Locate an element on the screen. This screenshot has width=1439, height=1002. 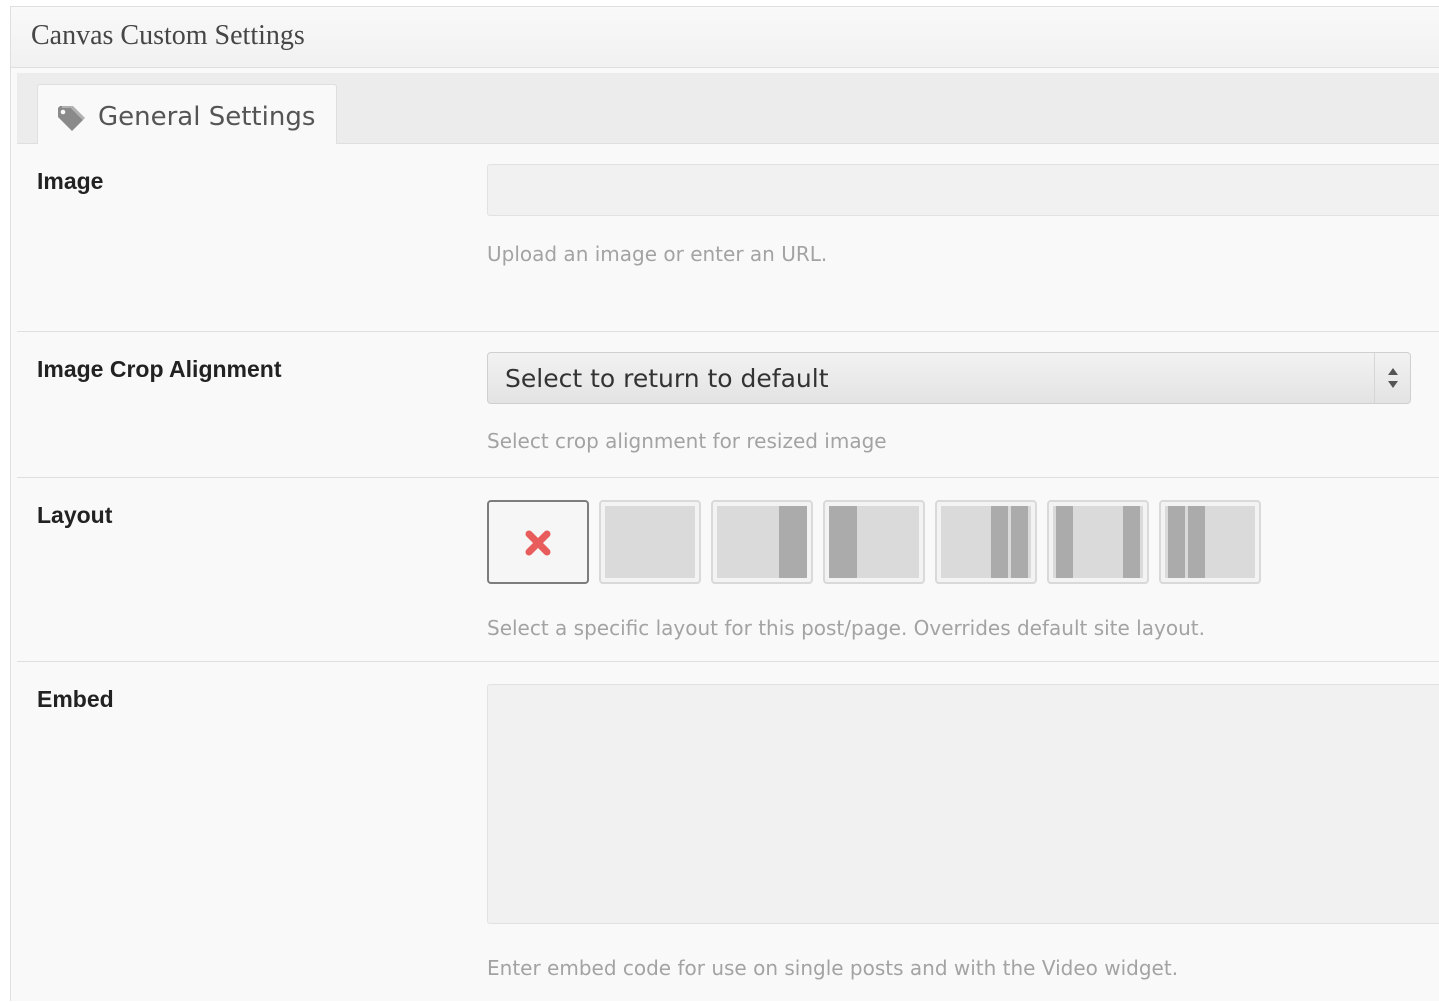
tag-icon is located at coordinates (71, 118).